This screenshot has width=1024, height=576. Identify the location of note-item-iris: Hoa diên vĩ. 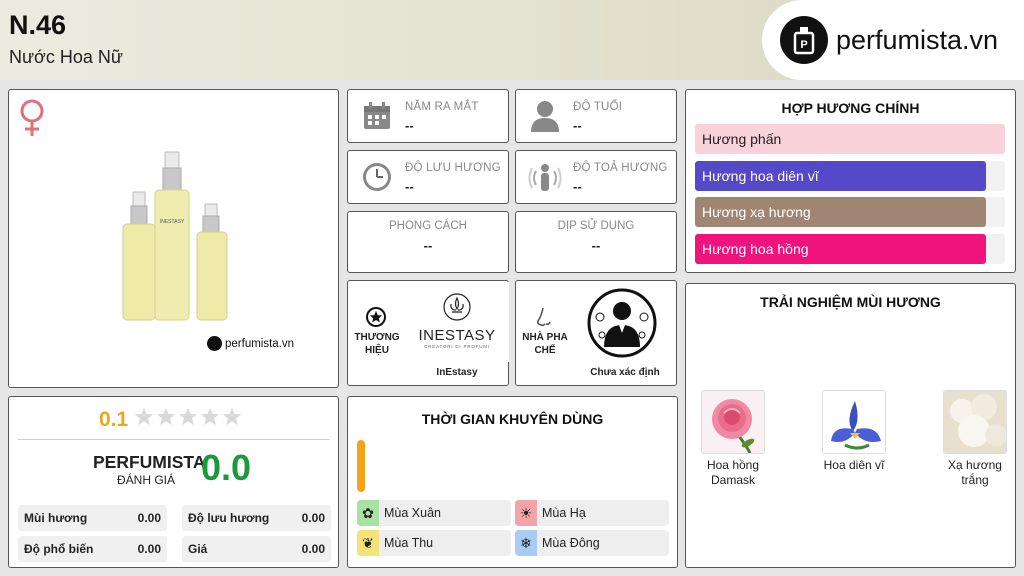
(854, 431).